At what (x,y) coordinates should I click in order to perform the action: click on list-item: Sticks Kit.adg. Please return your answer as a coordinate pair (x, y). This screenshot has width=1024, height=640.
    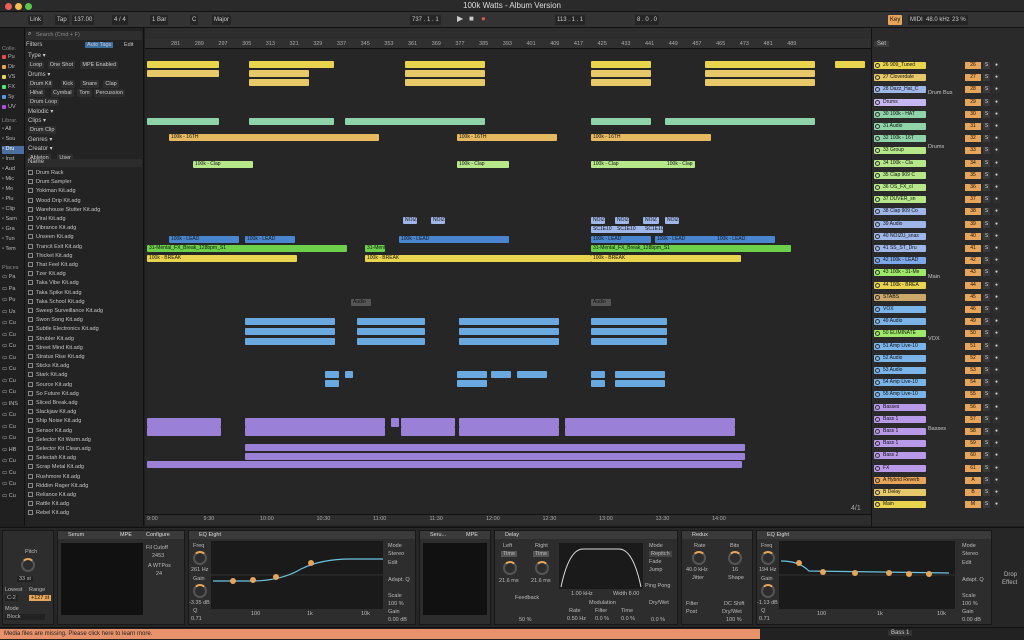
    Looking at the image, I should click on (85, 366).